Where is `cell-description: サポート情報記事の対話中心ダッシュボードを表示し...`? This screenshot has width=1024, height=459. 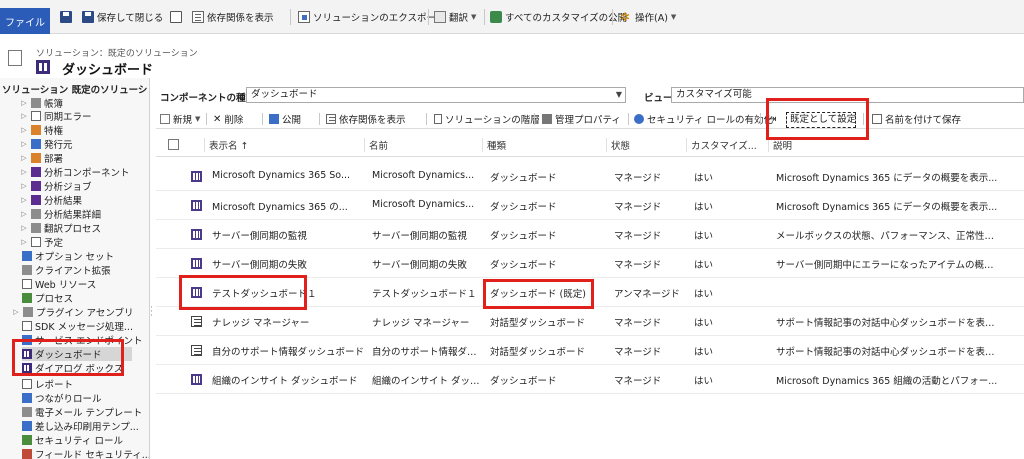 cell-description: サポート情報記事の対話中心ダッシュボードを表示し... is located at coordinates (889, 352).